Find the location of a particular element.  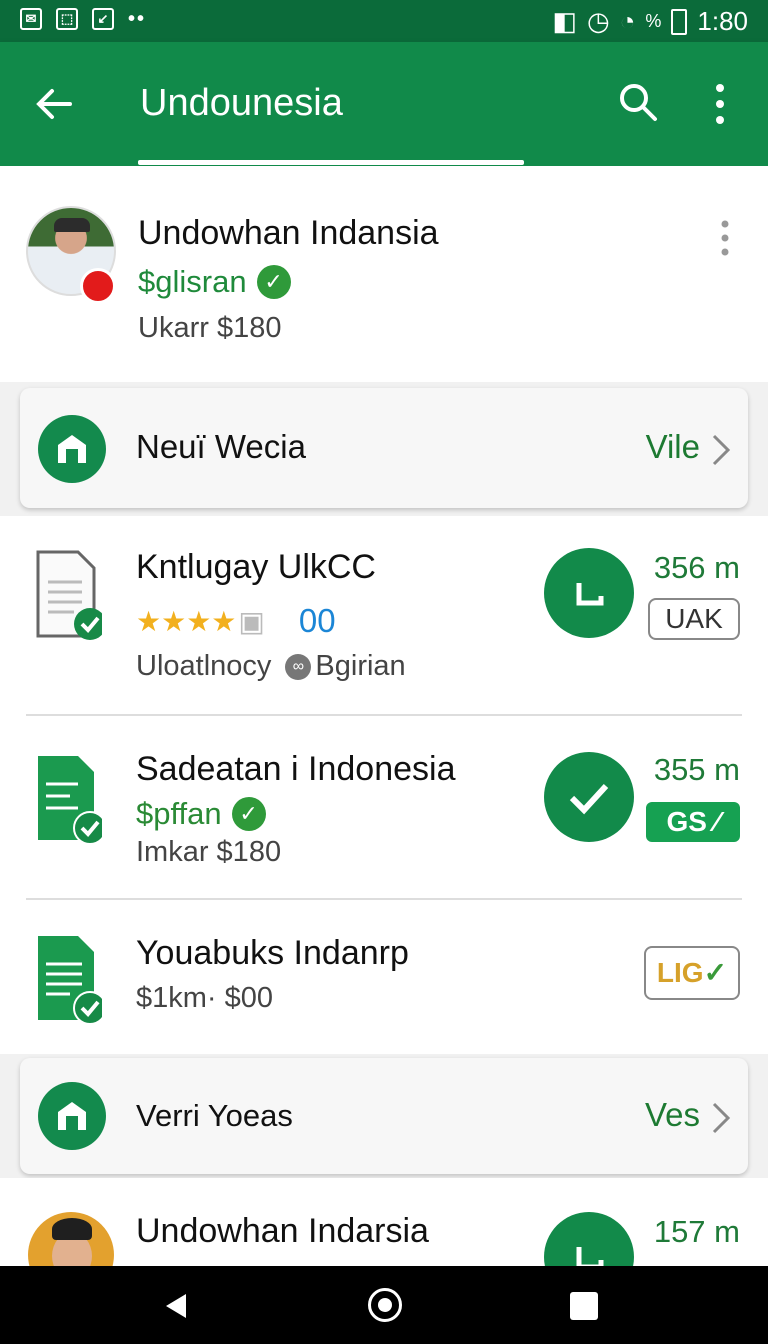

overflow-menu-icon is located at coordinates (720, 104).